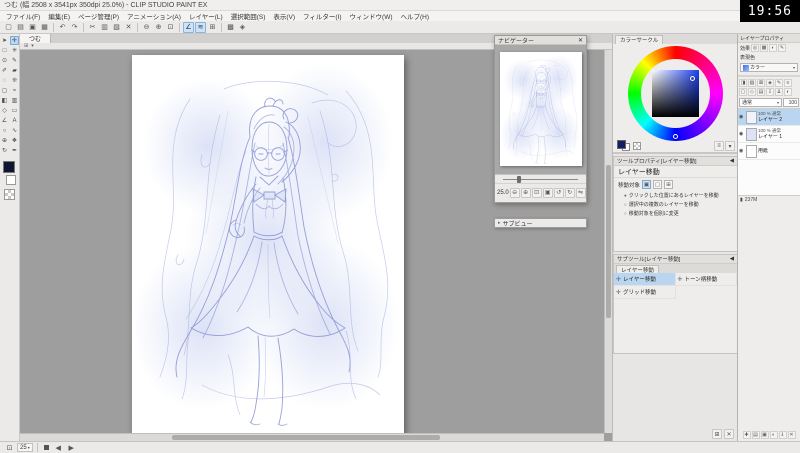  Describe the element at coordinates (558, 192) in the screenshot. I see `nav-rotate-left-icon: ↺` at that location.